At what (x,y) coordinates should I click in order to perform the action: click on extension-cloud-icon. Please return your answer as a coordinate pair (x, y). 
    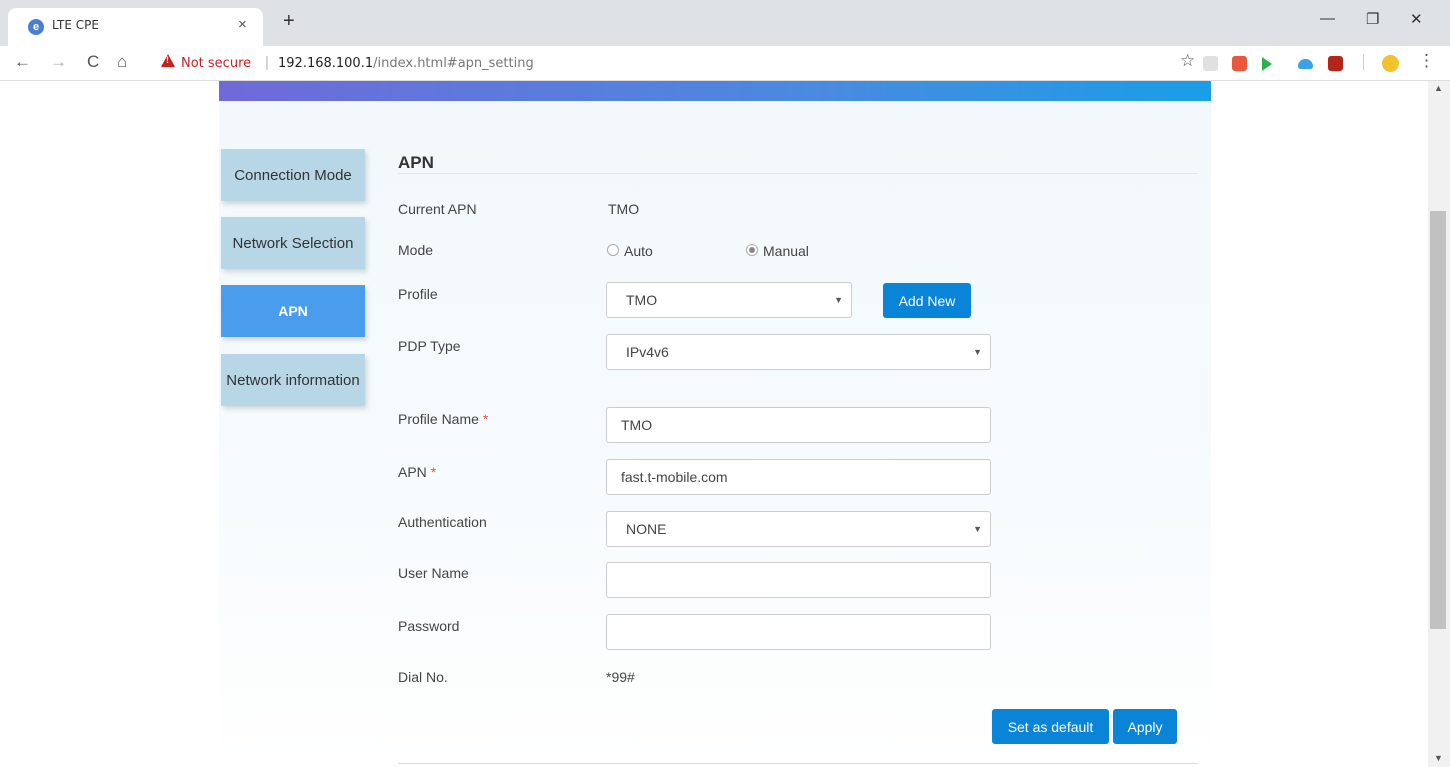
    Looking at the image, I should click on (1305, 64).